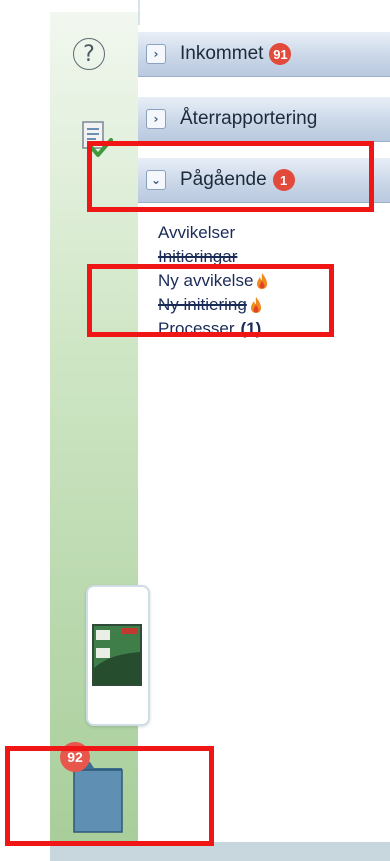 The height and width of the screenshot is (861, 390). Describe the element at coordinates (249, 118) in the screenshot. I see `accordion-title: Återrapportering` at that location.